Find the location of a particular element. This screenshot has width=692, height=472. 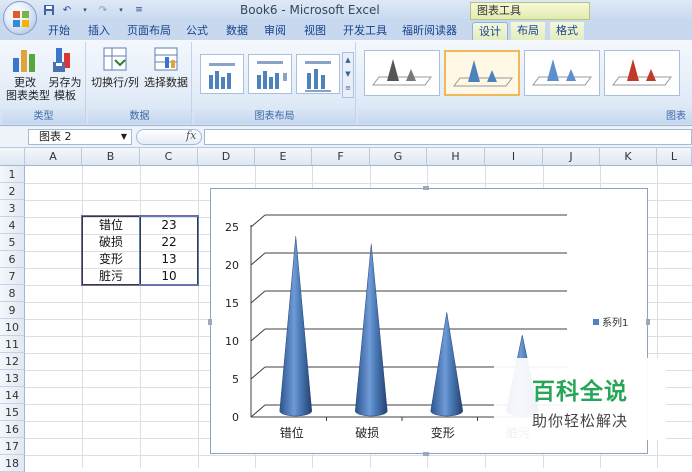

tab-home: 开始 is located at coordinates (59, 31).